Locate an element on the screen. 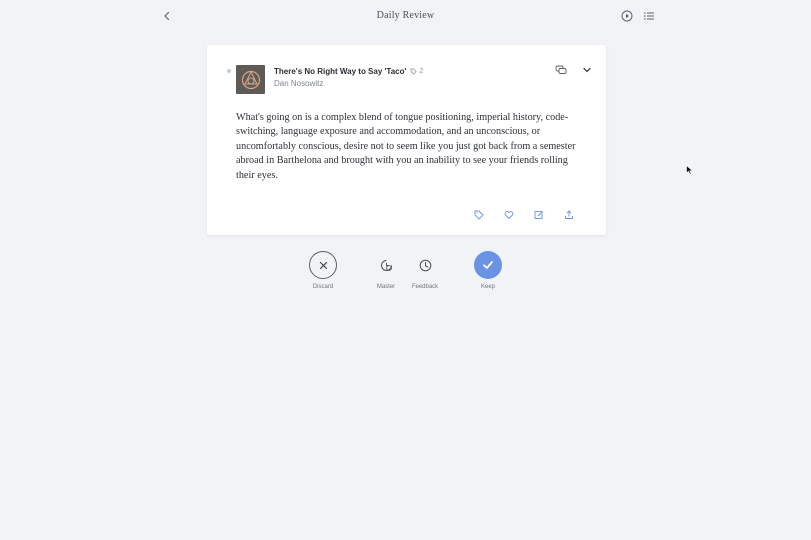 The image size is (811, 540). edit-button is located at coordinates (539, 215).